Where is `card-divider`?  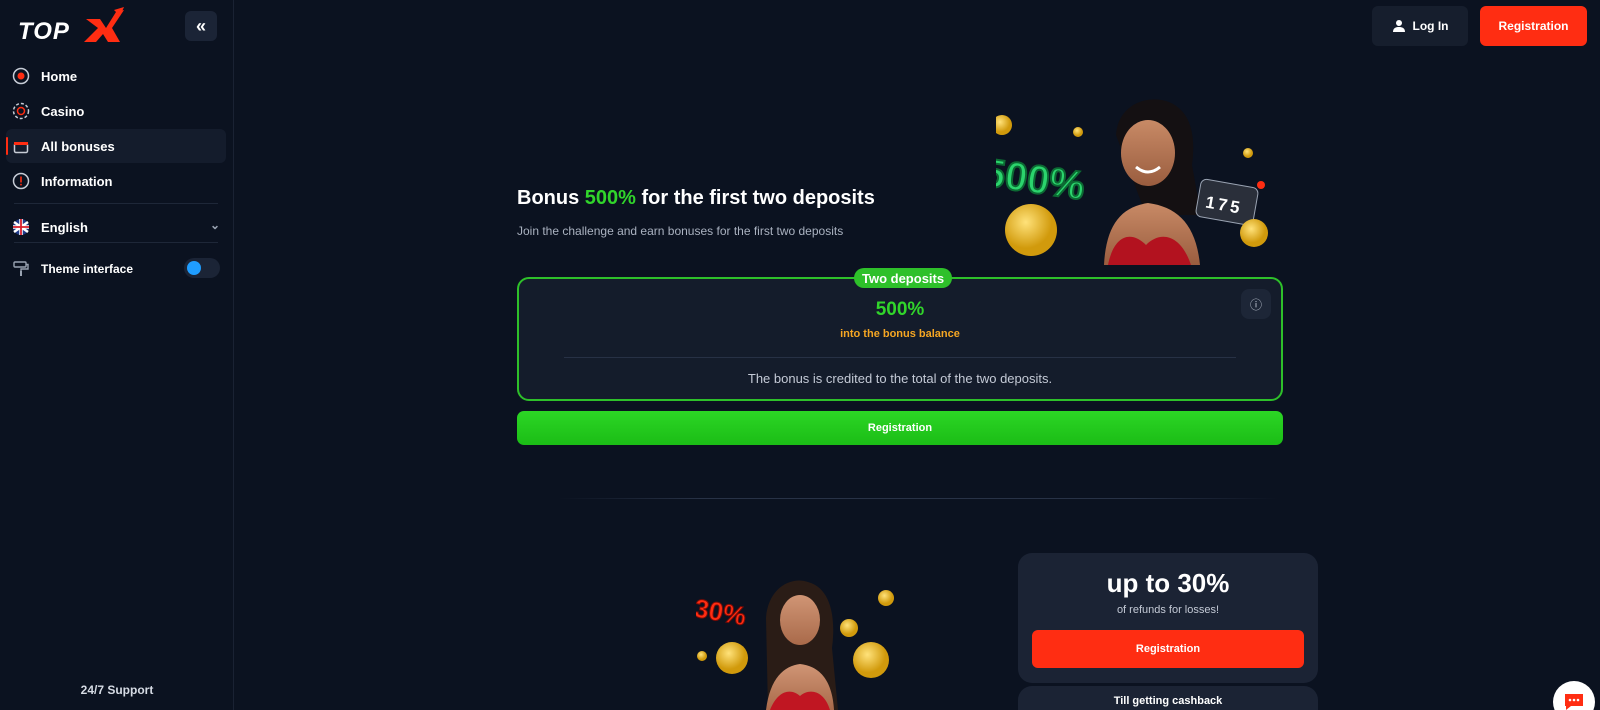
card-divider is located at coordinates (900, 357).